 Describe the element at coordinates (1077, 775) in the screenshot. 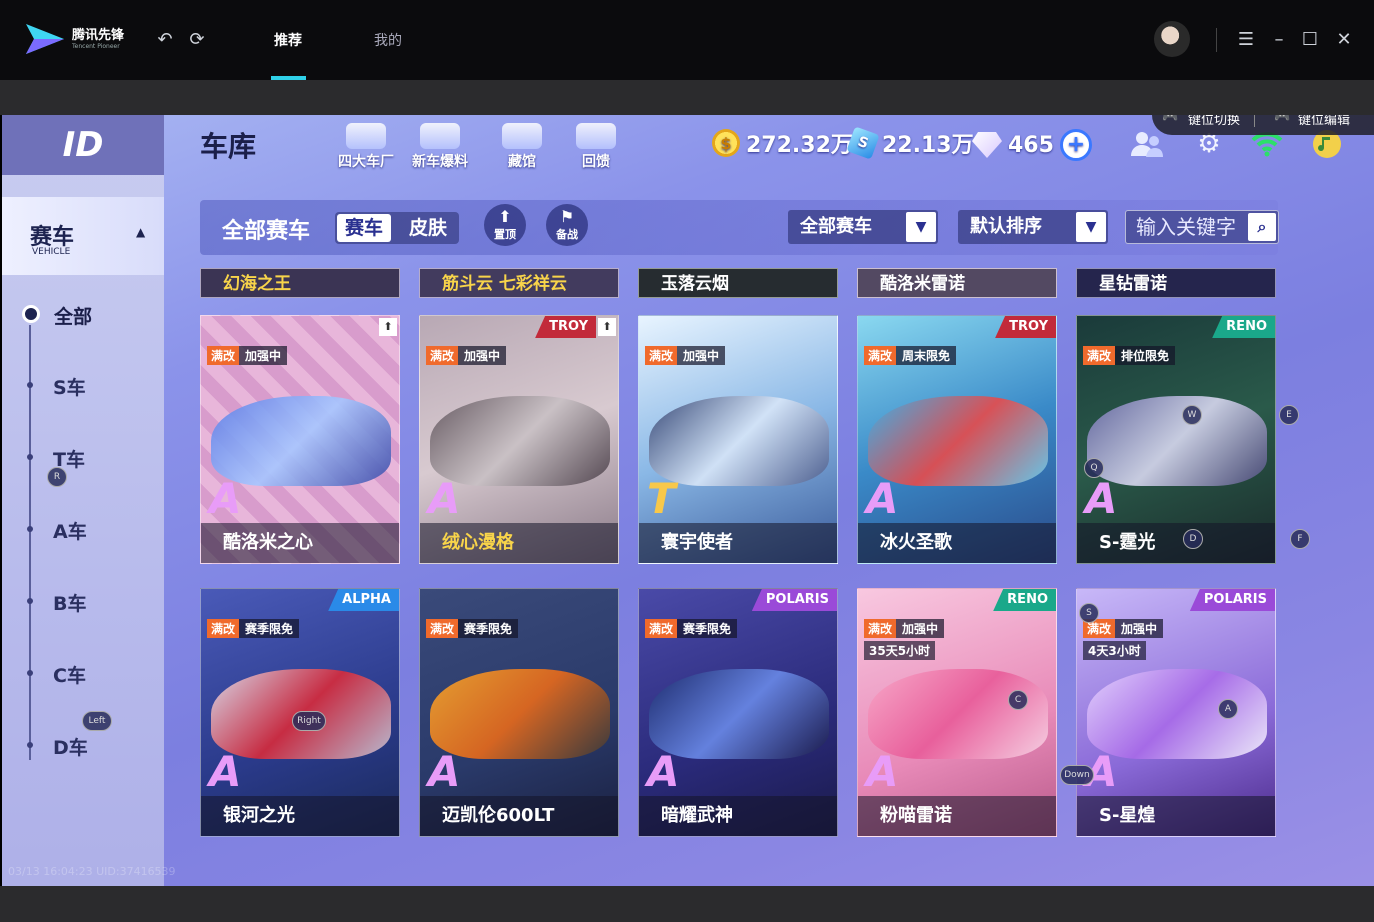

I see `key-hint: Down` at that location.